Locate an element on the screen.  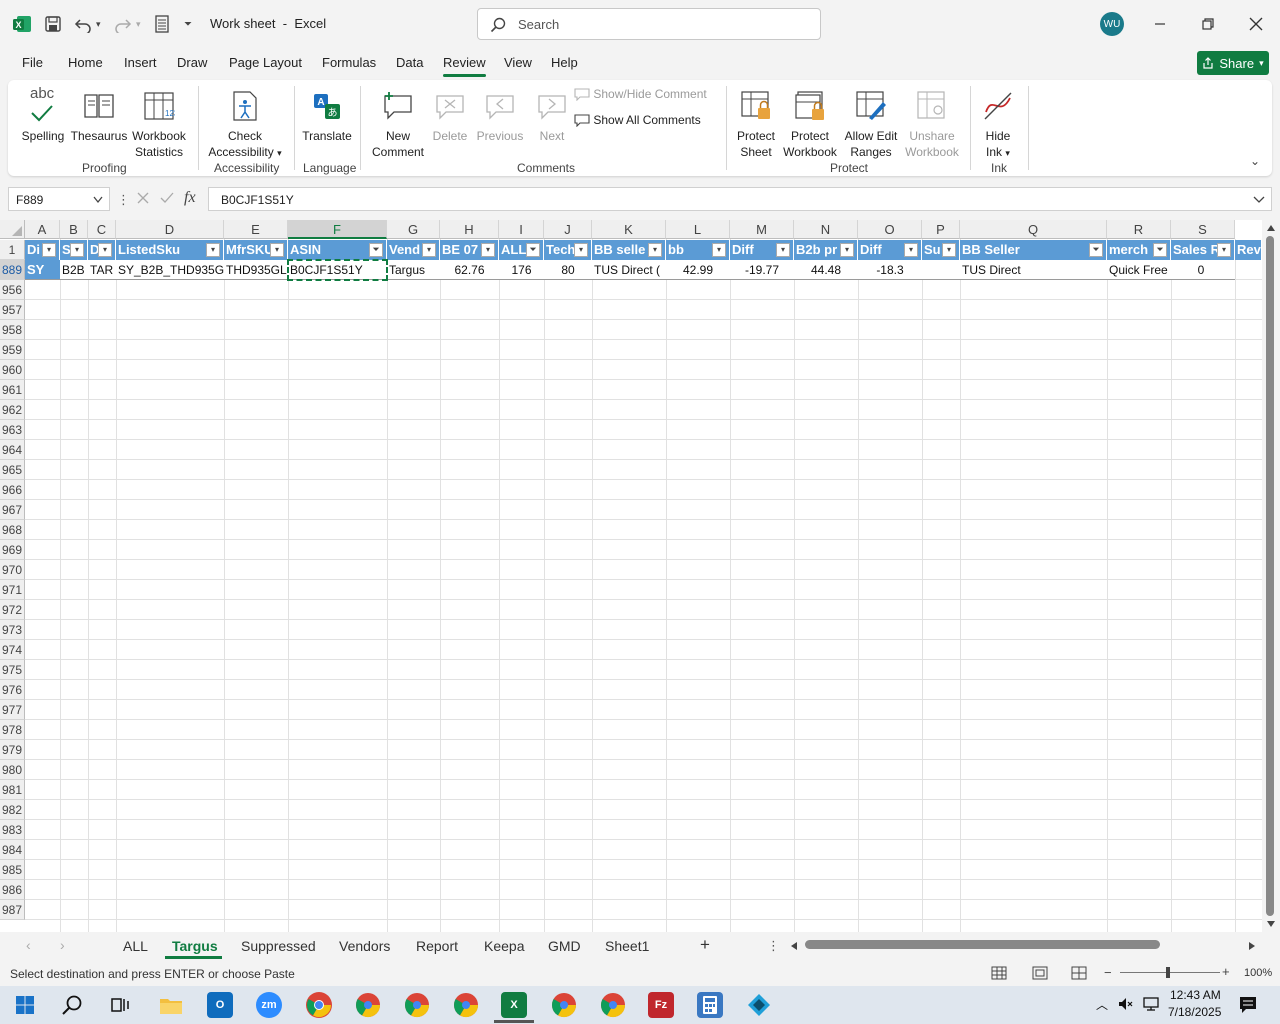
column-header-q: Q is located at coordinates (1033, 229).